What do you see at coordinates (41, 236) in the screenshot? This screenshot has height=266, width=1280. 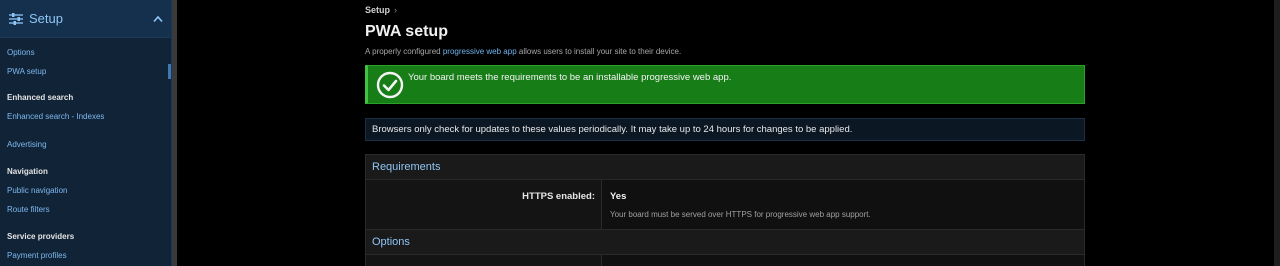 I see `sidebar-group-service-providers: Service providers` at bounding box center [41, 236].